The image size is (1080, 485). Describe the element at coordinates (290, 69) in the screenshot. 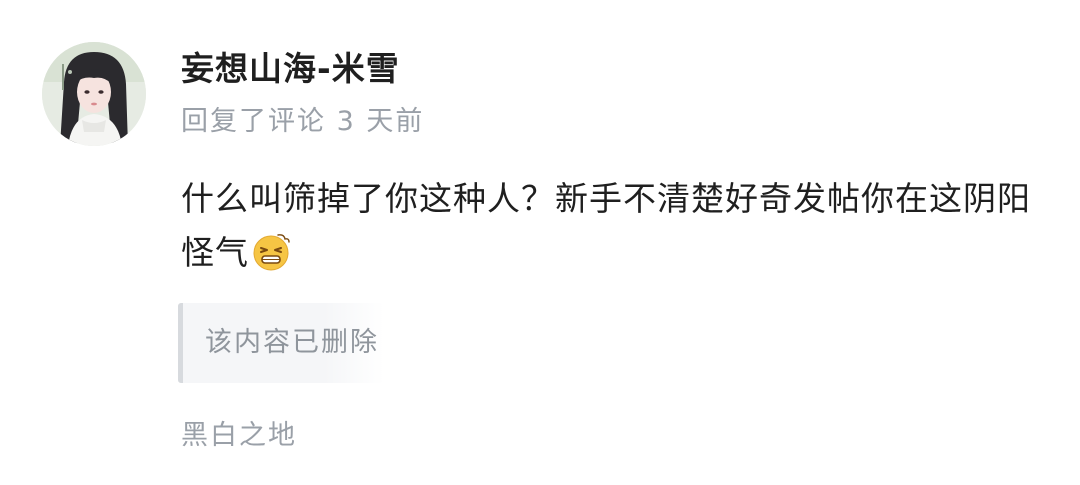

I see `username: 妄想山海-米雪` at that location.